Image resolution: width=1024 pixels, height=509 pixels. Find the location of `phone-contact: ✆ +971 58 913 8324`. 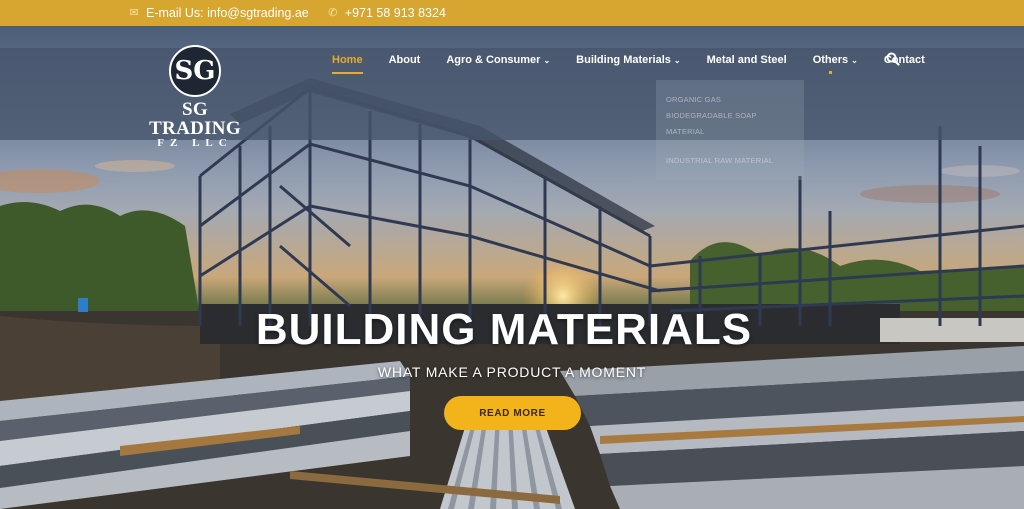

phone-contact: ✆ +971 58 913 8324 is located at coordinates (386, 13).